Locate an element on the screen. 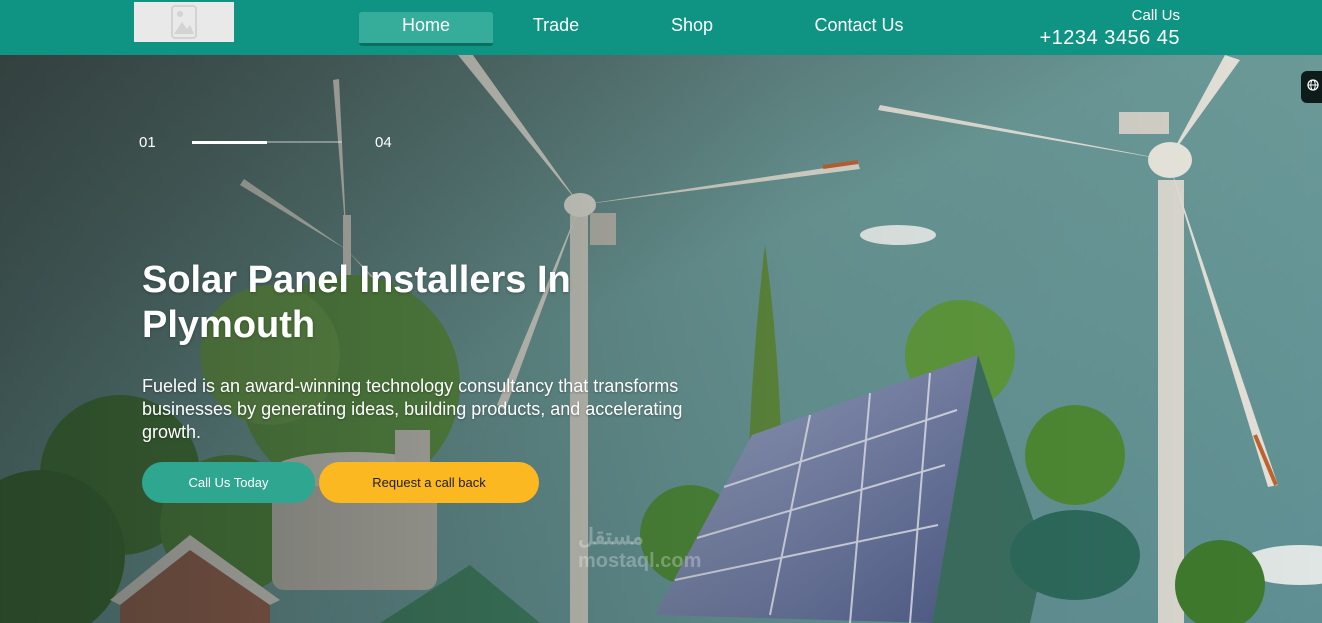  watermark: مستقل mostaql.com is located at coordinates (639, 549).